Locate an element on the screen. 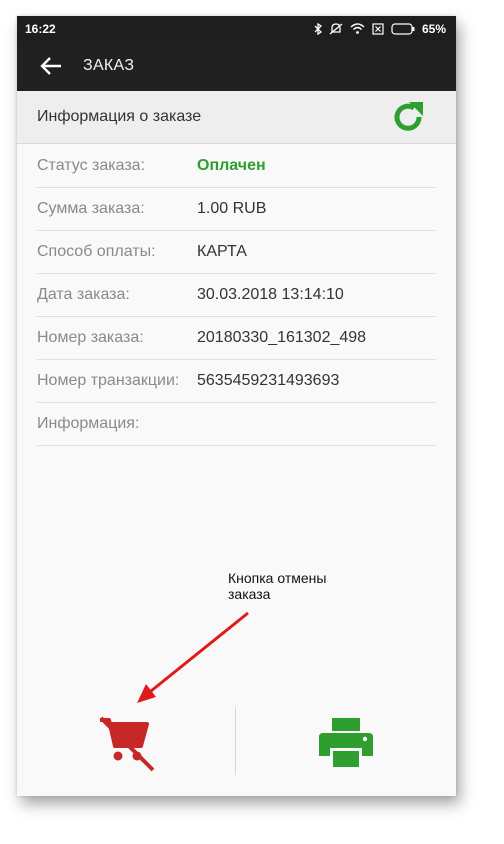  order-info-title: Информация о заказе is located at coordinates (119, 116).